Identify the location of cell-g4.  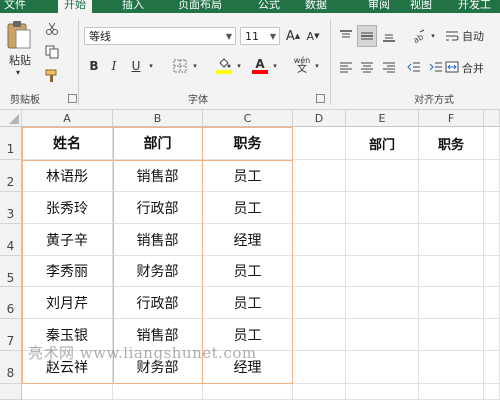
(492, 240).